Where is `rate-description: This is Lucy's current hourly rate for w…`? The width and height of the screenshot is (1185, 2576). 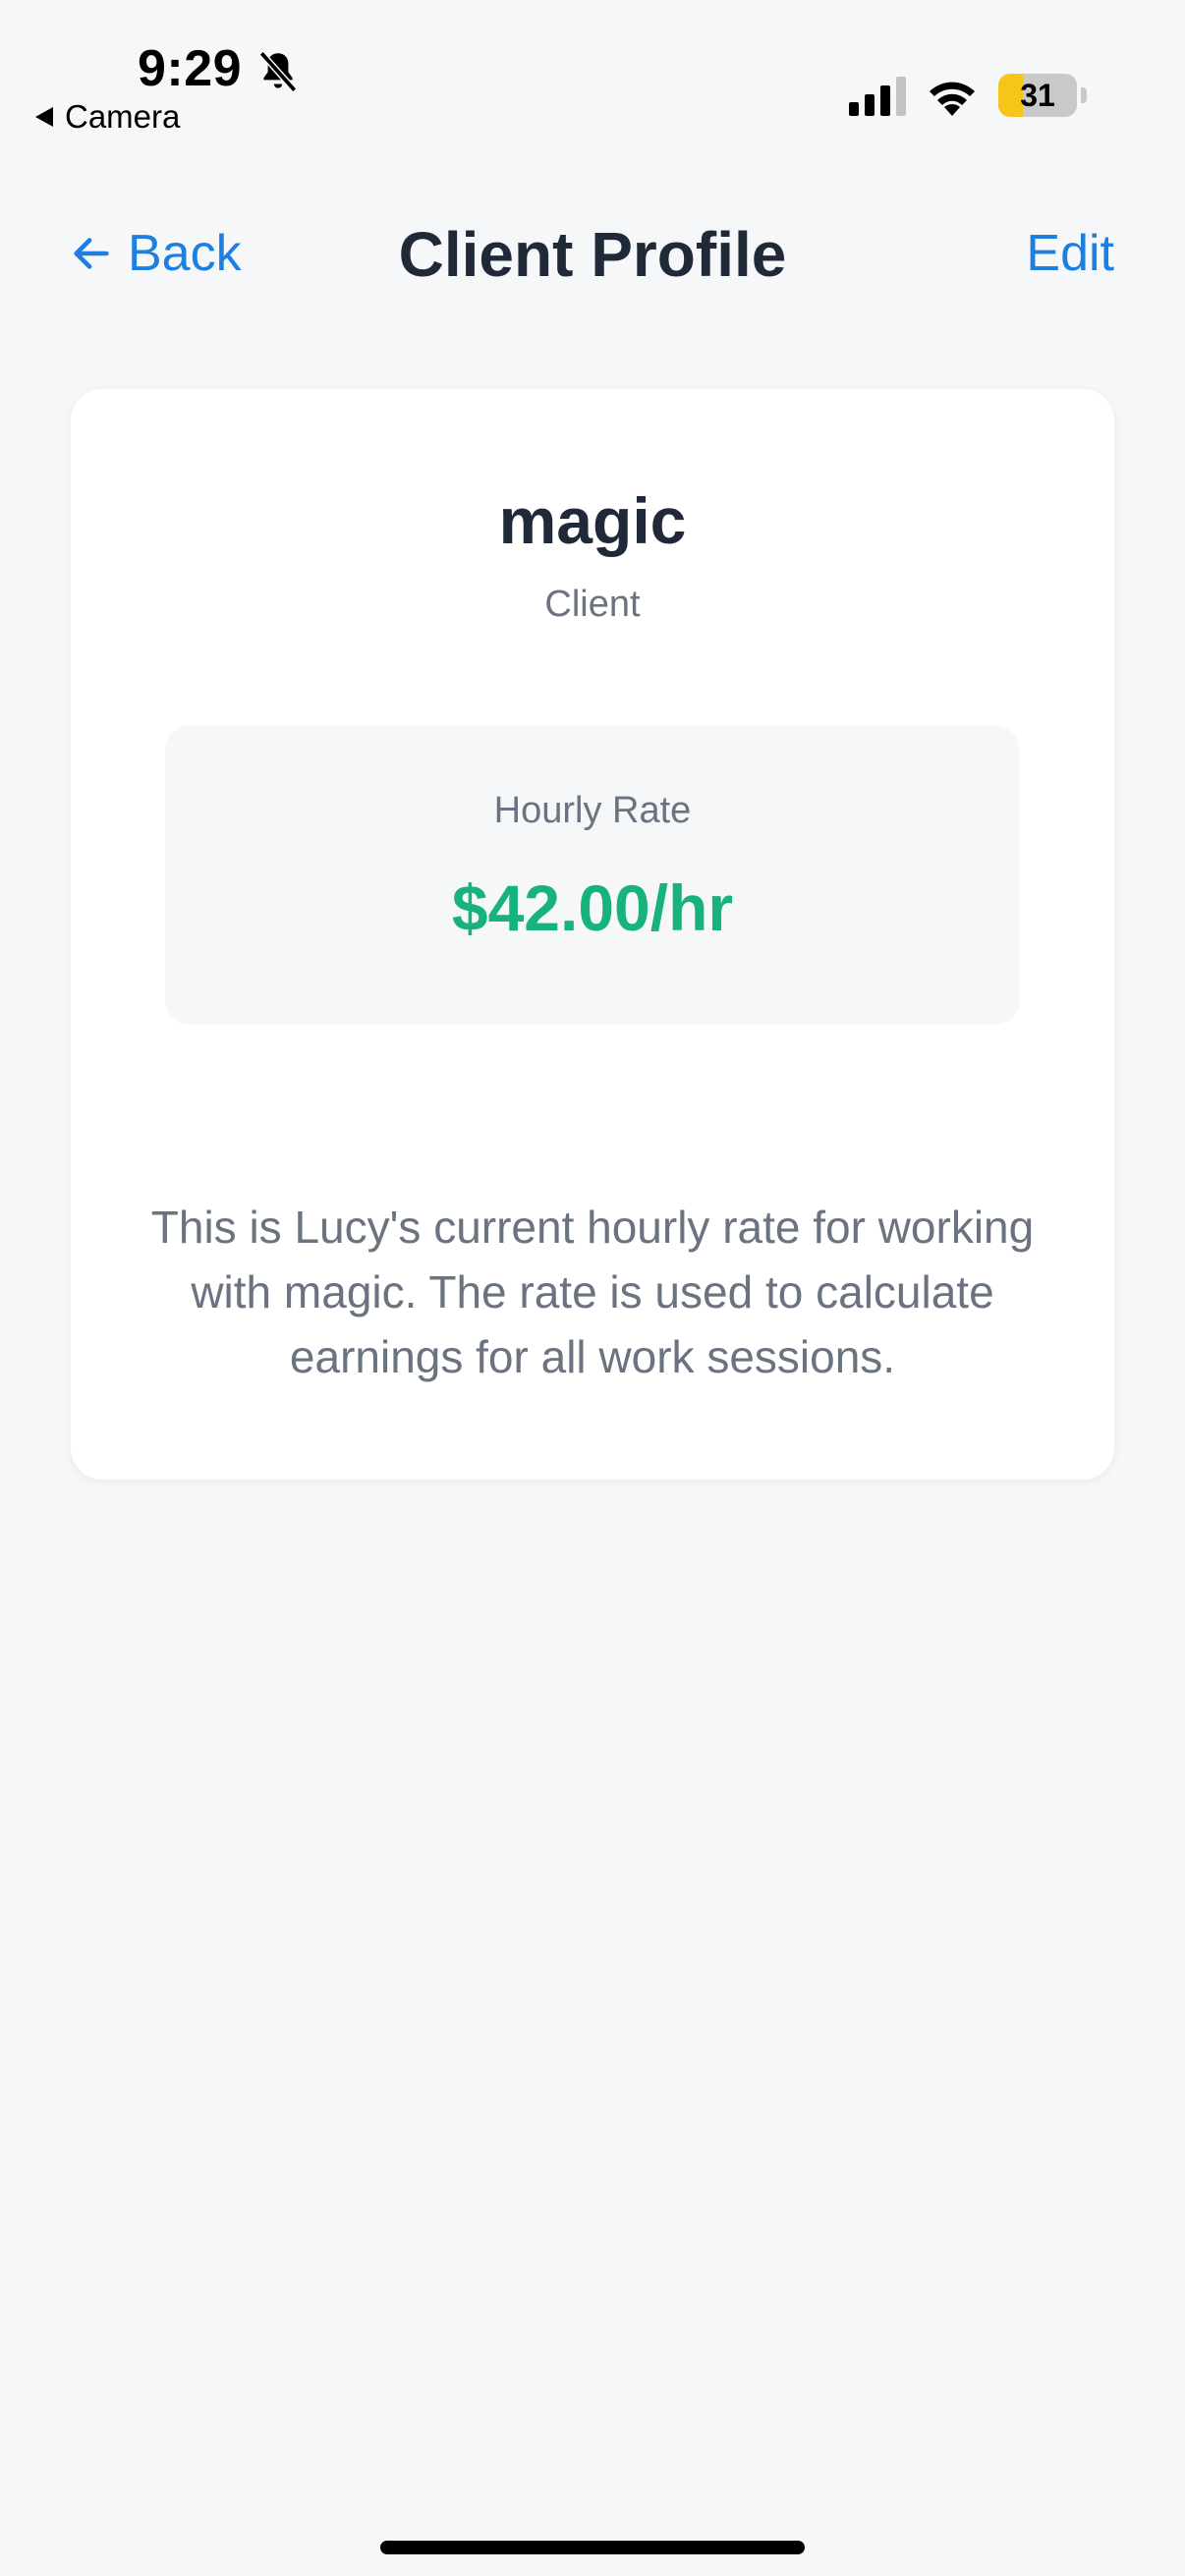 rate-description: This is Lucy's current hourly rate for w… is located at coordinates (592, 1292).